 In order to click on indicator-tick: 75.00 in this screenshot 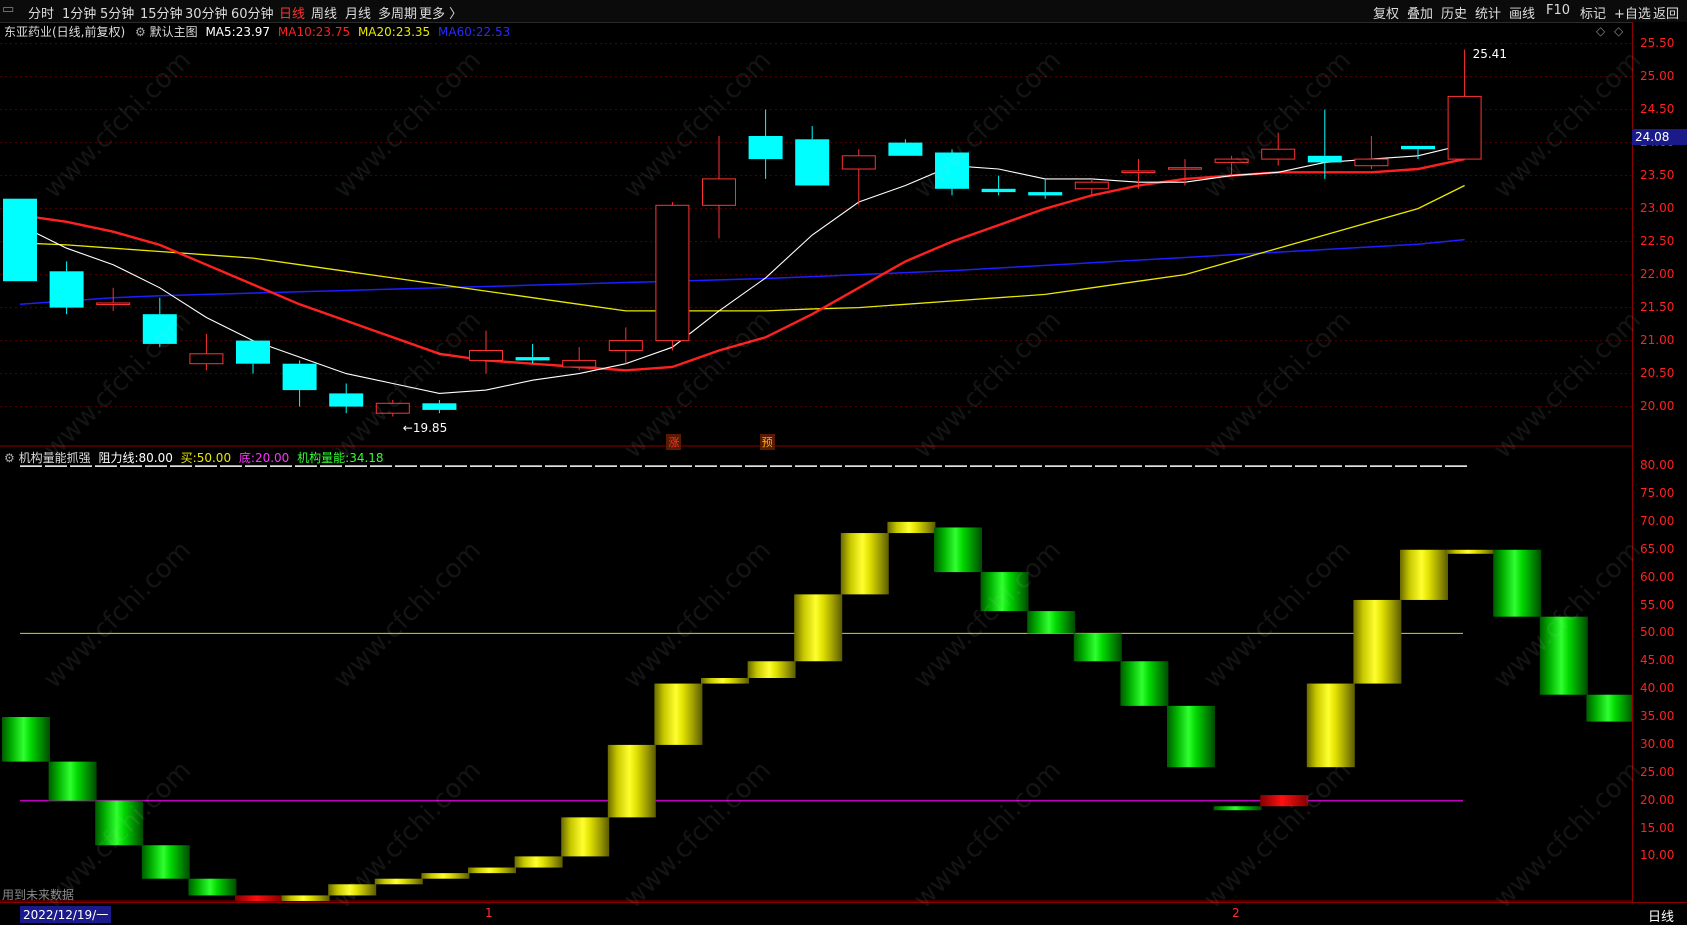, I will do `click(1657, 493)`.